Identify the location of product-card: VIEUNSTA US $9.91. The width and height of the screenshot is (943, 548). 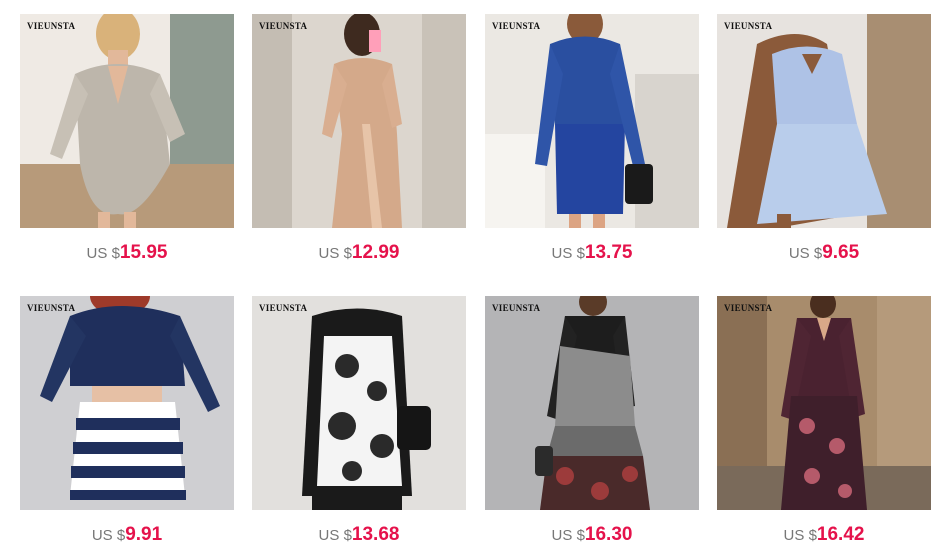
(127, 420).